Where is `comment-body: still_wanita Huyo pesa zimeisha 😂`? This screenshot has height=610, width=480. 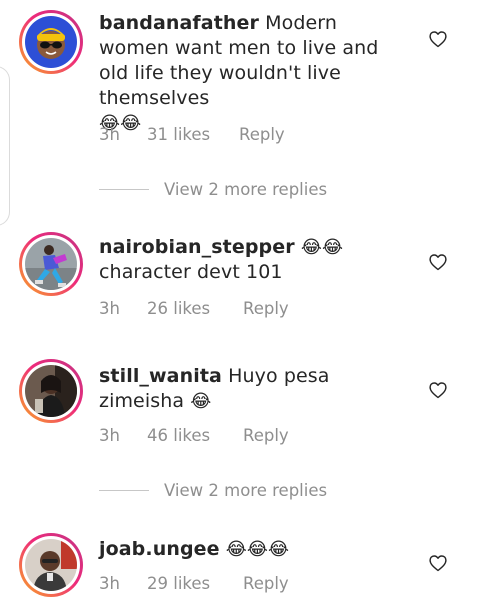 comment-body: still_wanita Huyo pesa zimeisha 😂 is located at coordinates (251, 389).